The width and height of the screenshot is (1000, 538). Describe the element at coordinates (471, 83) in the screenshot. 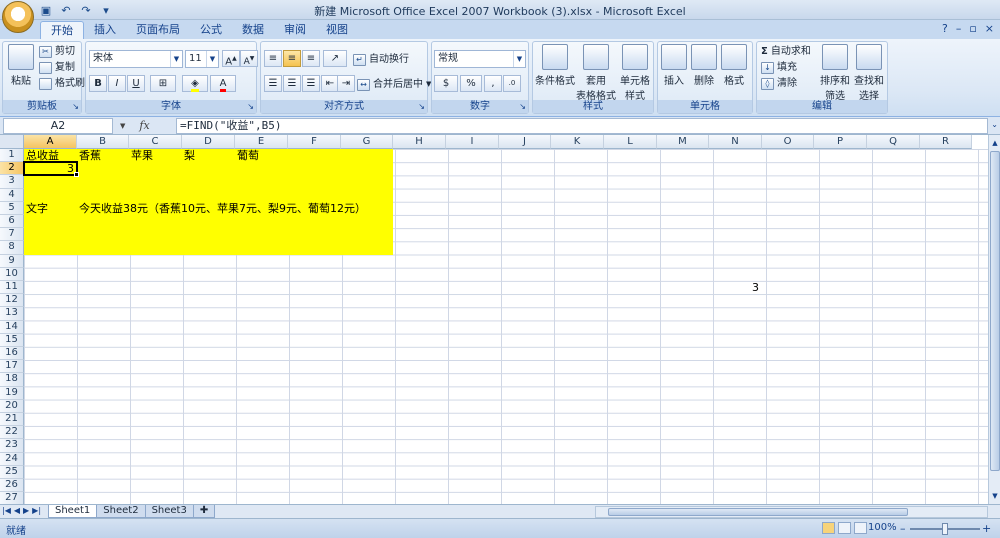

I see `percent-button: %` at that location.